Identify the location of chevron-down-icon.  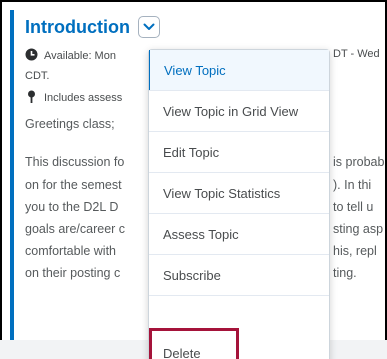
(149, 26).